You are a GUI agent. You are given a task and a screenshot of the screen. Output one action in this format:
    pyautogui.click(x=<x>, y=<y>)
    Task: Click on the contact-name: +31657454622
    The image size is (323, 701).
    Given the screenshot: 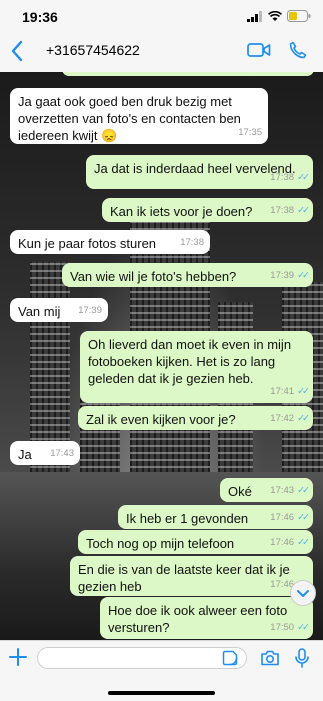 What is the action you would take?
    pyautogui.click(x=93, y=50)
    